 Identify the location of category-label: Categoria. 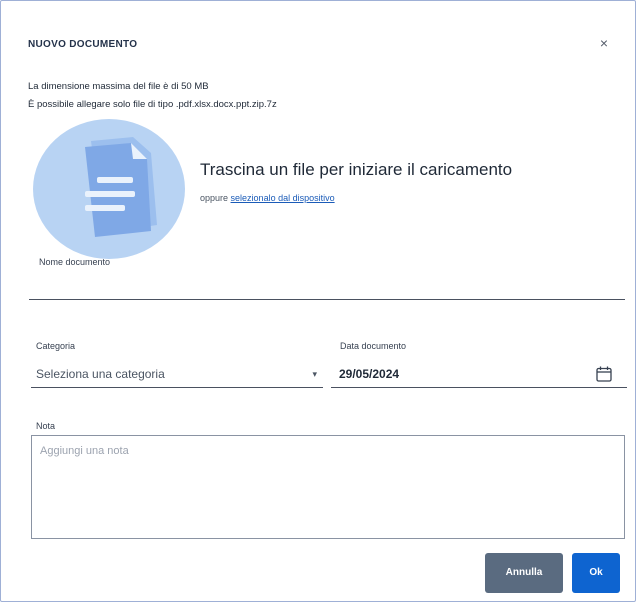
(56, 346).